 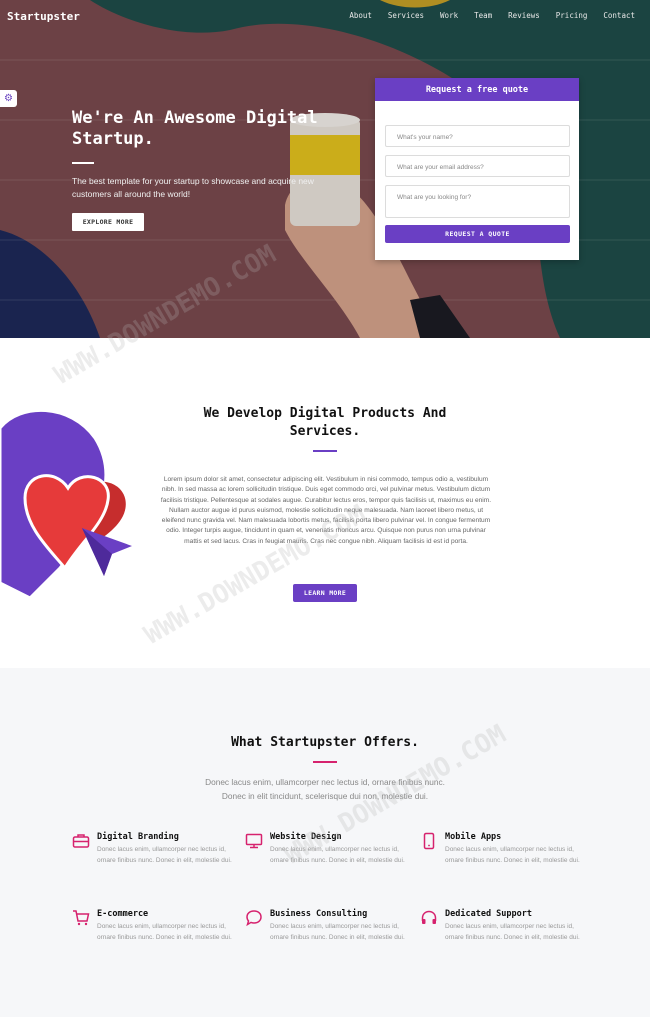 I want to click on hero-divider, so click(x=83, y=163).